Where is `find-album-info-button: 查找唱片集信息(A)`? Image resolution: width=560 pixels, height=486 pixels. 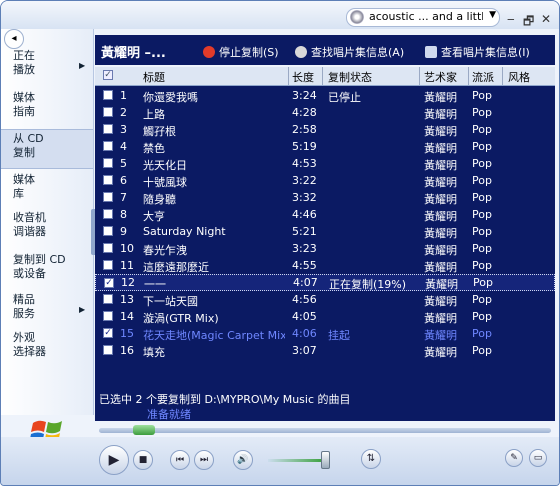 find-album-info-button: 查找唱片集信息(A) is located at coordinates (349, 52).